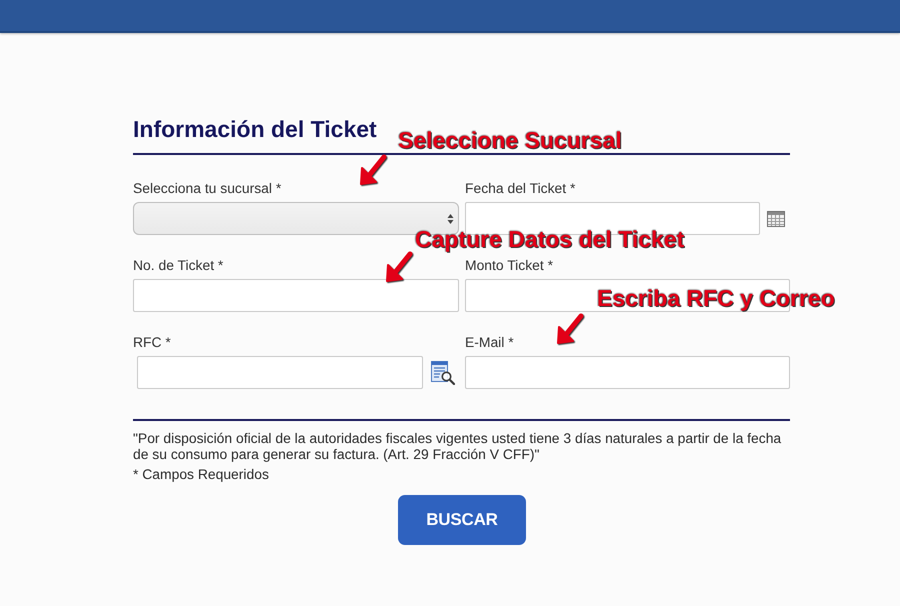 The width and height of the screenshot is (900, 606). I want to click on required-note: * Campos Requeridos, so click(201, 474).